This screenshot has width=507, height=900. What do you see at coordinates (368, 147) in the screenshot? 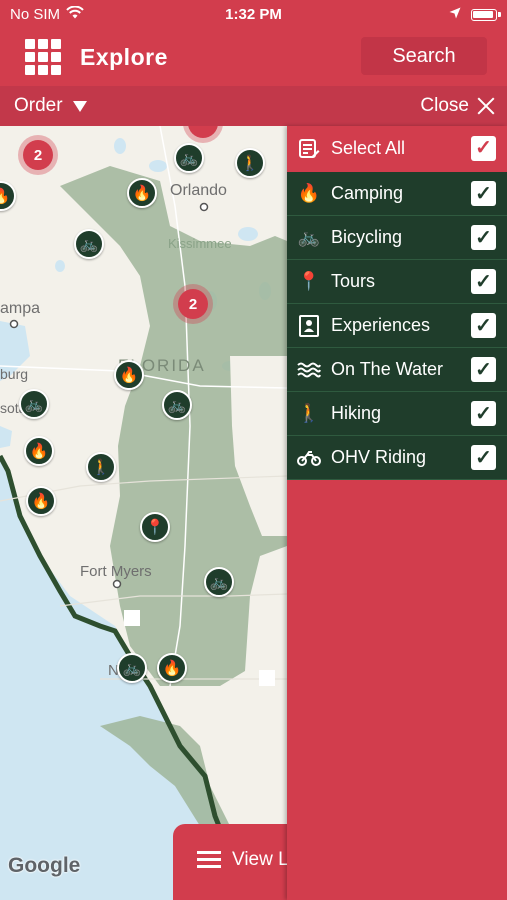
I see `select-all-label: Select All` at bounding box center [368, 147].